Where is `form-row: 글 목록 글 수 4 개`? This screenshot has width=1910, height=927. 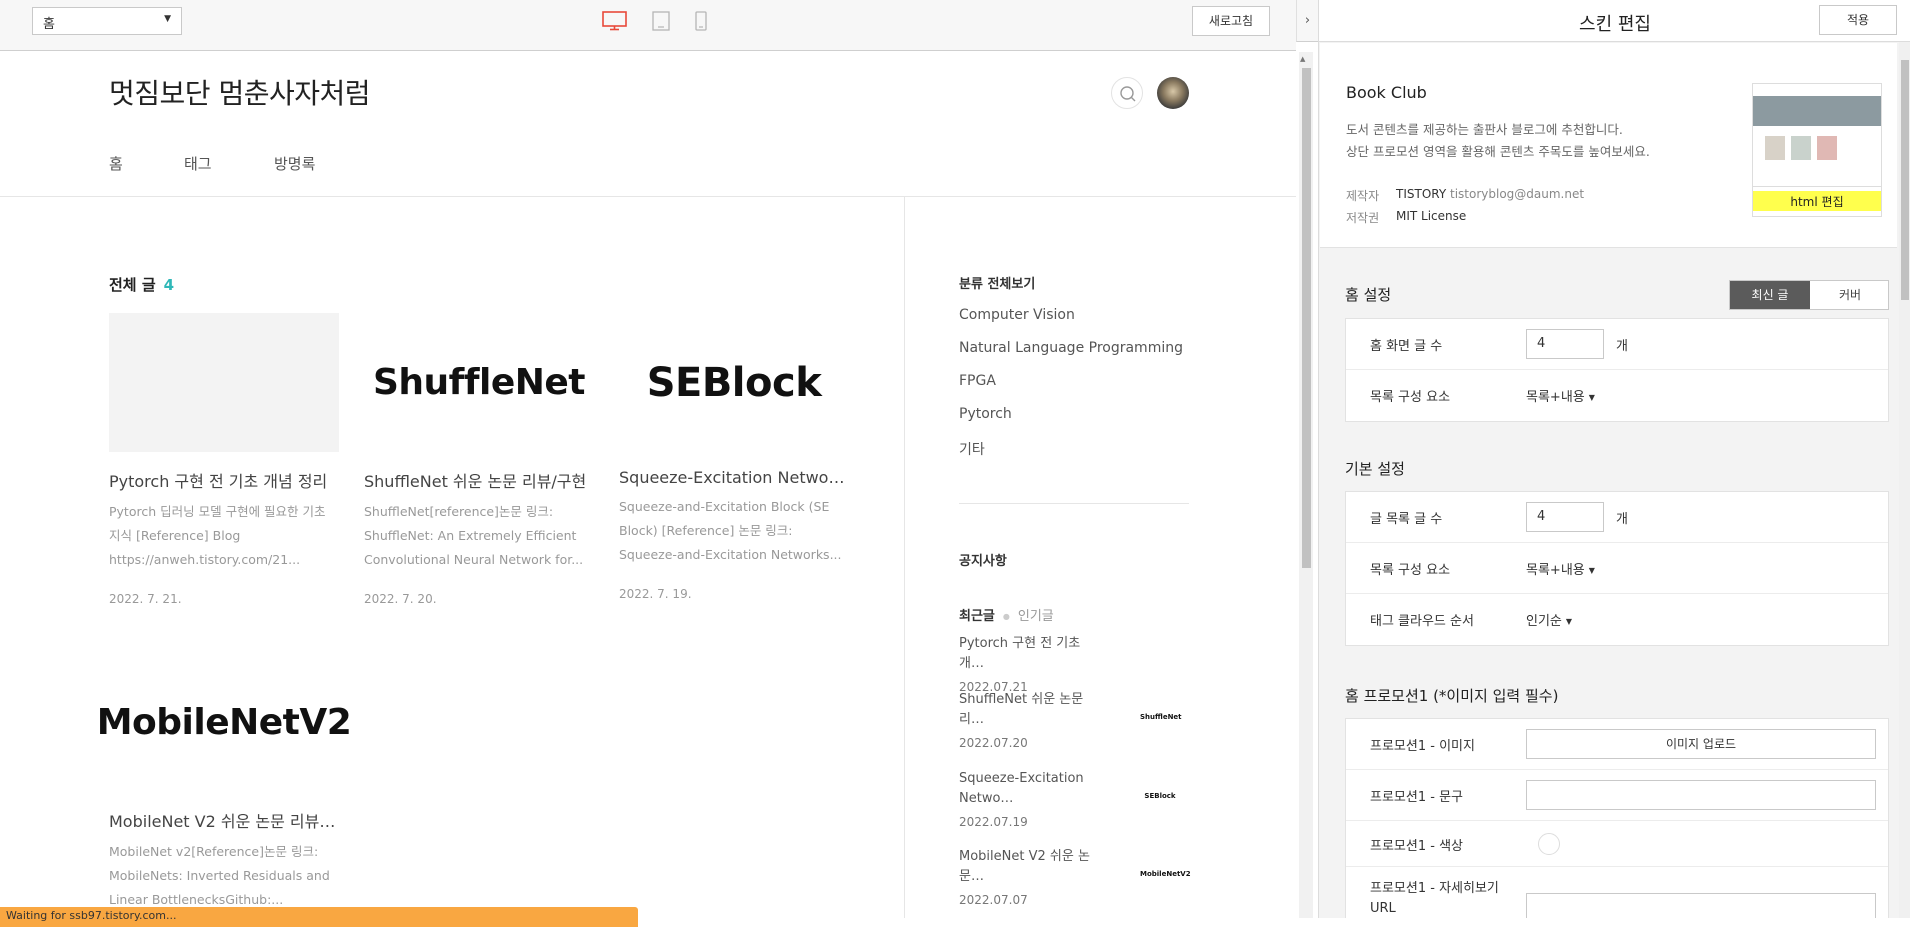
form-row: 글 목록 글 수 4 개 is located at coordinates (1617, 517).